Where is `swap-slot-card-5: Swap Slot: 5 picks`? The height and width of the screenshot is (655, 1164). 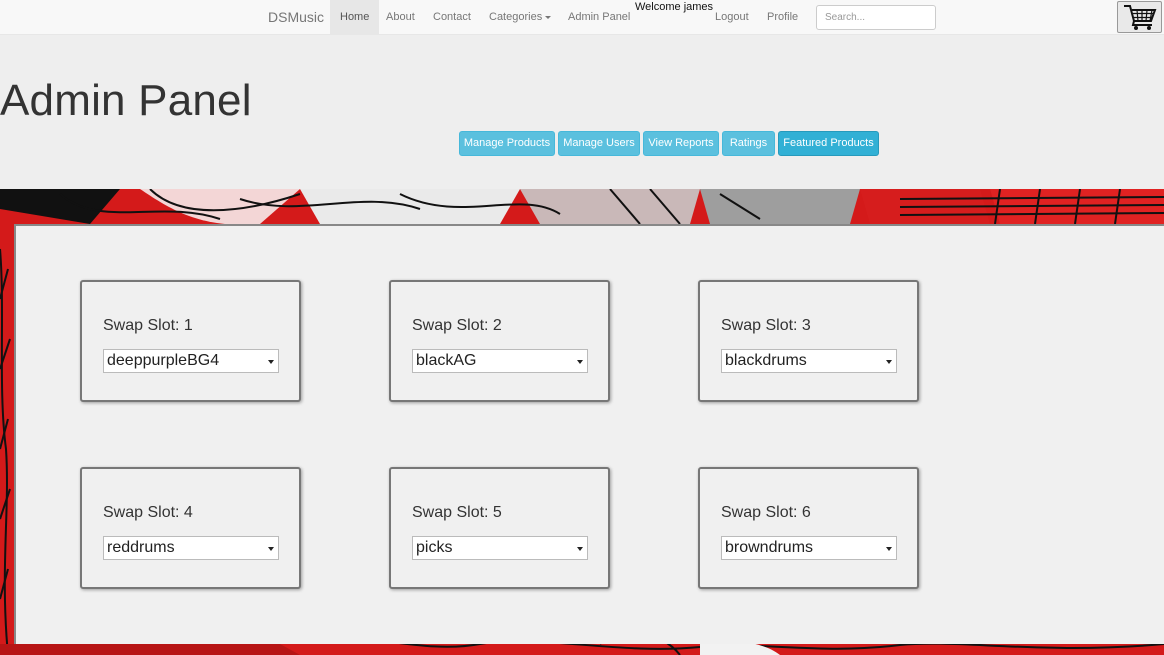 swap-slot-card-5: Swap Slot: 5 picks is located at coordinates (499, 528).